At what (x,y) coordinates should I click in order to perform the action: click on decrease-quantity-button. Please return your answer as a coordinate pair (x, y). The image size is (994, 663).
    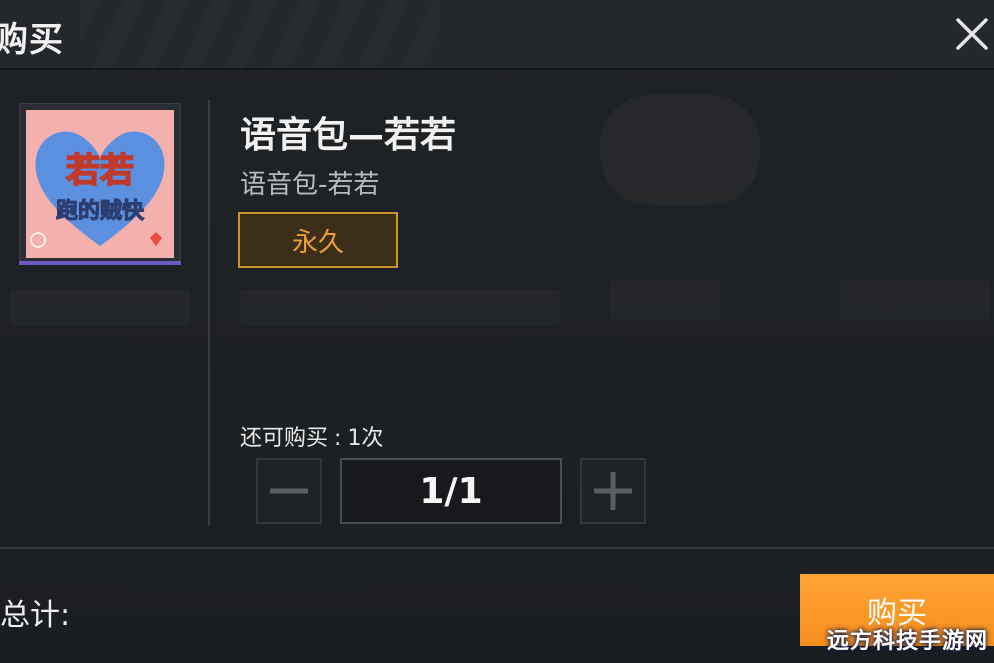
    Looking at the image, I should click on (289, 491).